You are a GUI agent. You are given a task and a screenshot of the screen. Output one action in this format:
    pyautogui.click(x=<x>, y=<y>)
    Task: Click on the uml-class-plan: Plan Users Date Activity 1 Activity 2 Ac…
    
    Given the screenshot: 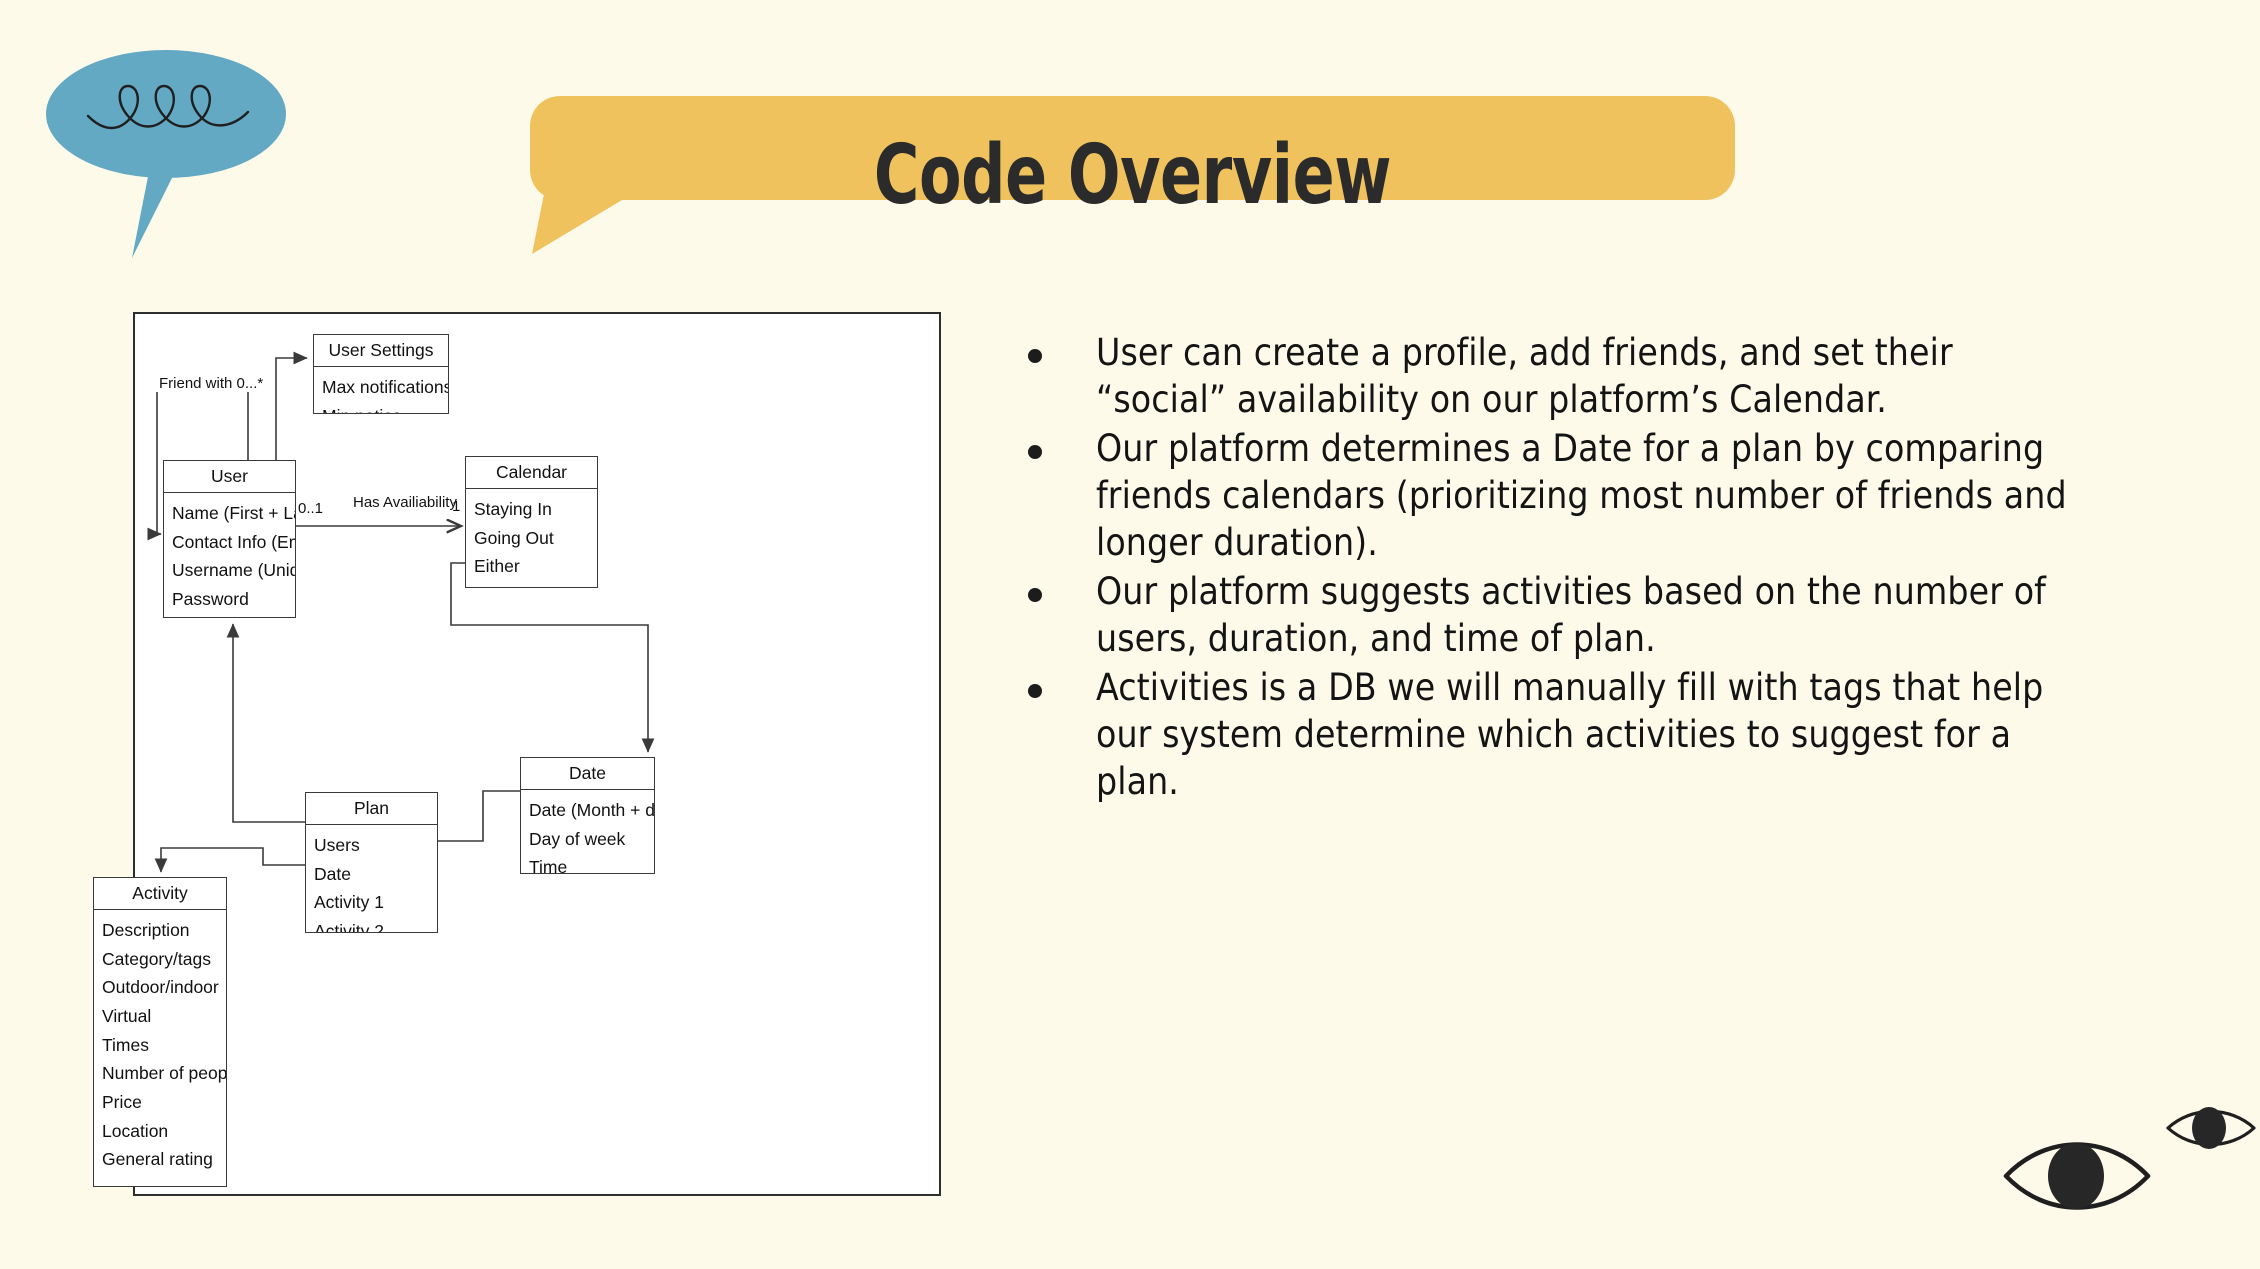 What is the action you would take?
    pyautogui.click(x=371, y=862)
    